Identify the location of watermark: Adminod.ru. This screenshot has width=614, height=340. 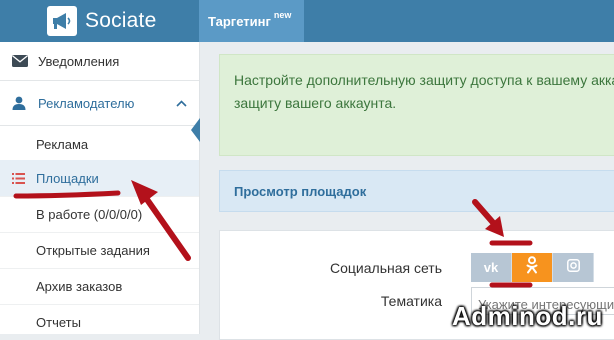
(527, 316).